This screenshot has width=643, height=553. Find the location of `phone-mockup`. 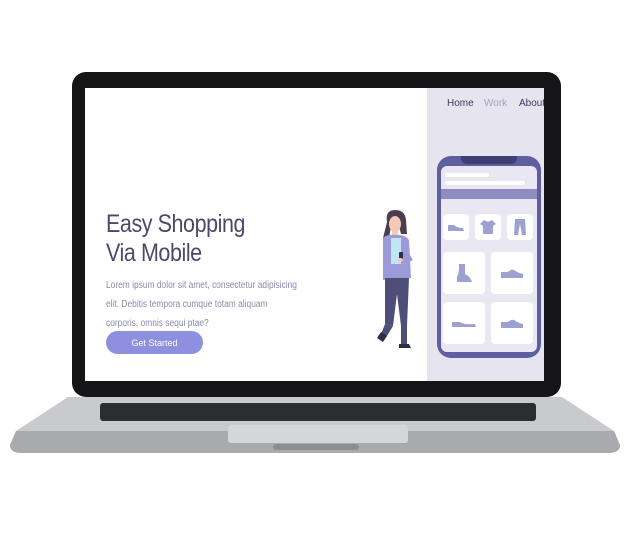

phone-mockup is located at coordinates (489, 257).